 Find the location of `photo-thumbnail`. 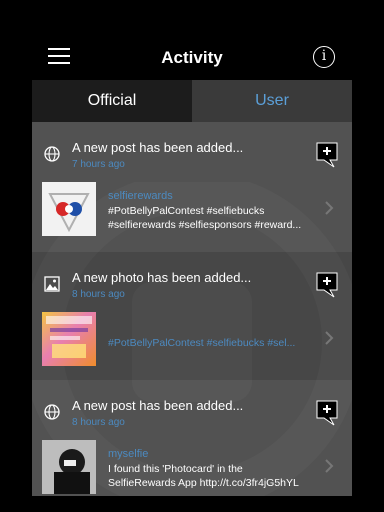

photo-thumbnail is located at coordinates (69, 339).